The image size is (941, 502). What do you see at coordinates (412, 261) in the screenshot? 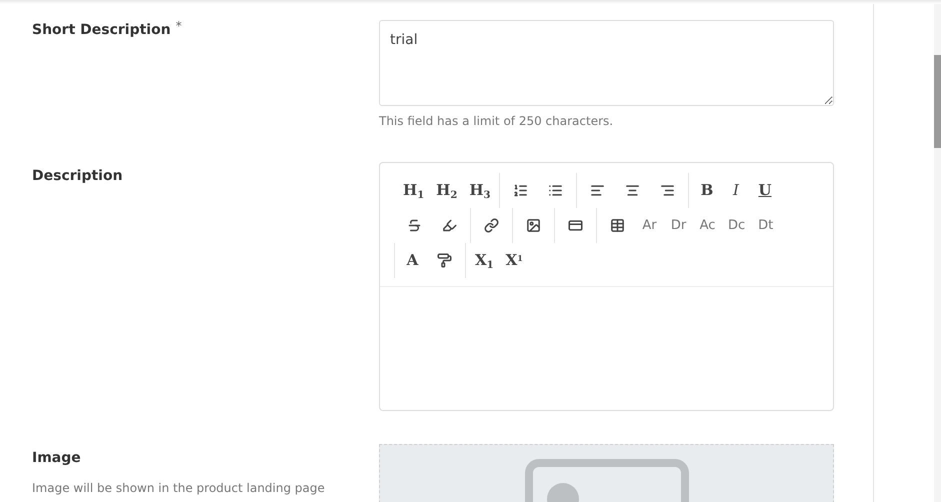
I see `toolbar-button: A` at bounding box center [412, 261].